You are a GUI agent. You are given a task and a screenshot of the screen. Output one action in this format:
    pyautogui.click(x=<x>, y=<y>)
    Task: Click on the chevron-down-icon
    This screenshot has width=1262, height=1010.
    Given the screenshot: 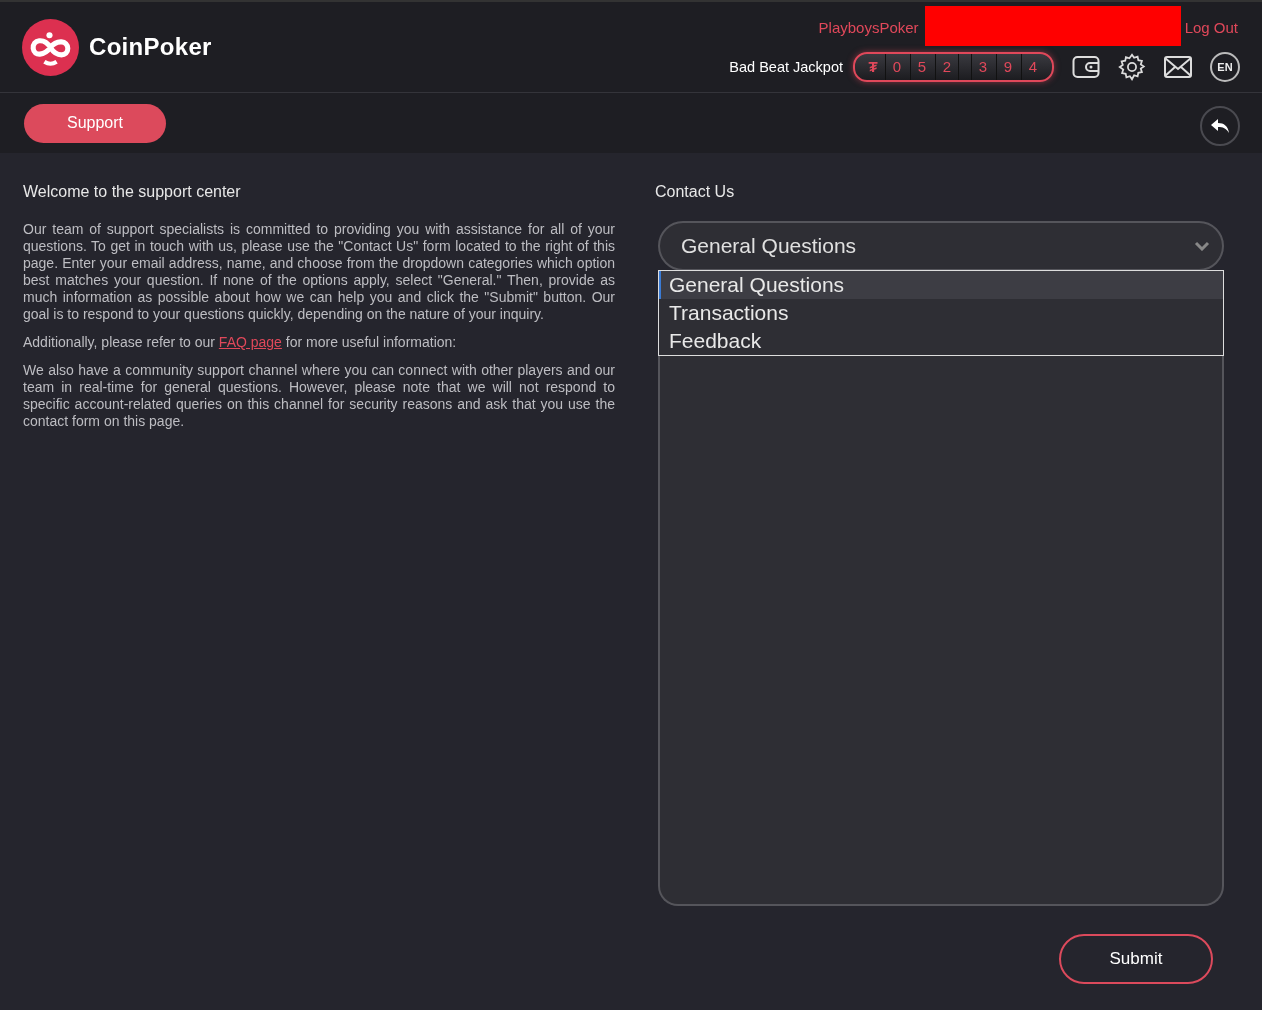 What is the action you would take?
    pyautogui.click(x=1202, y=246)
    